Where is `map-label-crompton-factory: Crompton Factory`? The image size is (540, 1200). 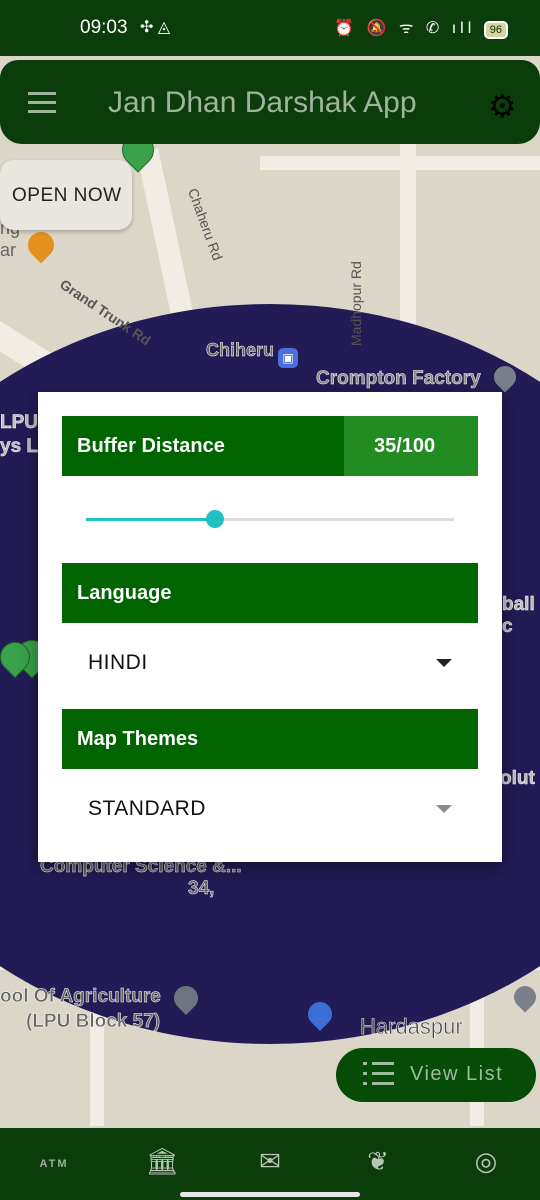 map-label-crompton-factory: Crompton Factory is located at coordinates (398, 379).